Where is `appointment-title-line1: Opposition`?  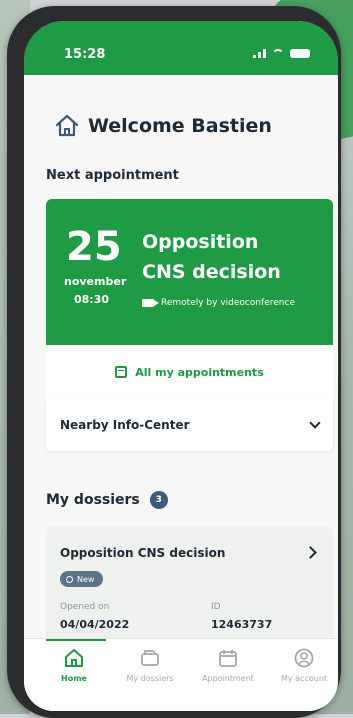
appointment-title-line1: Opposition is located at coordinates (200, 242).